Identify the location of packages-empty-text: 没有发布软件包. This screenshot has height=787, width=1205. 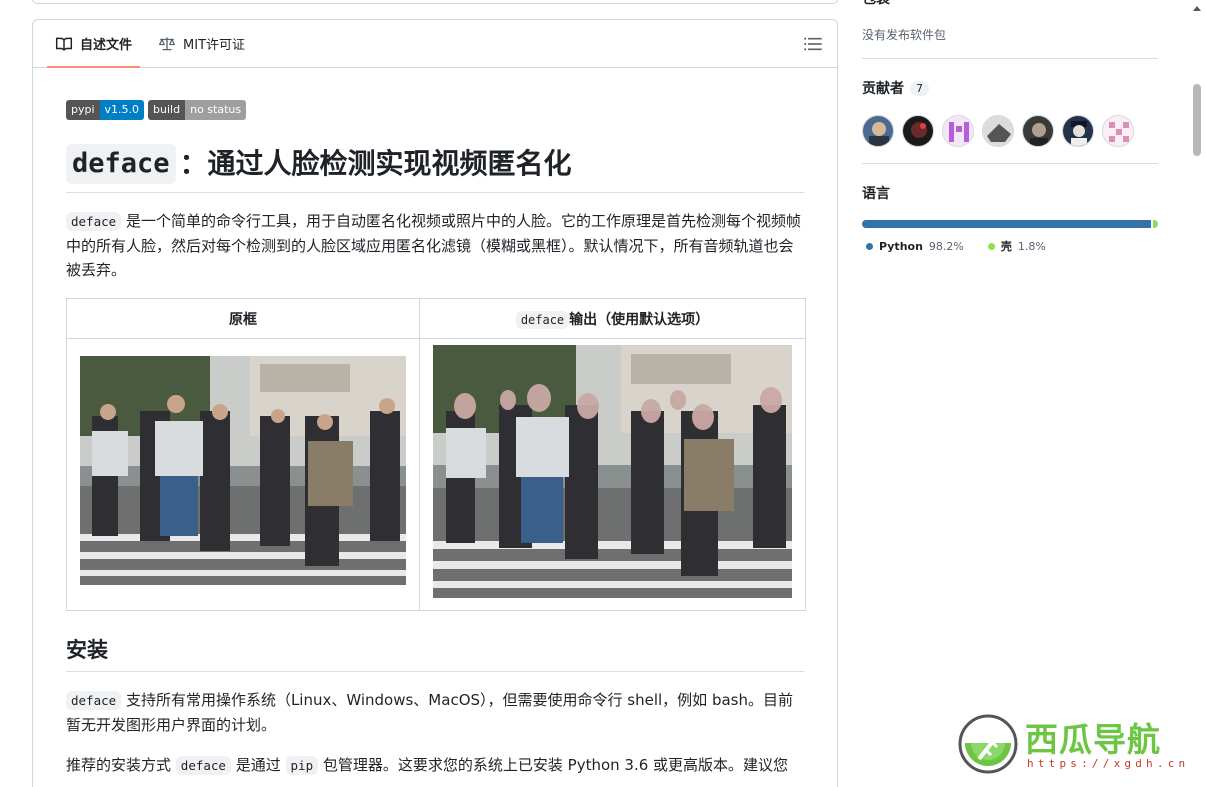
(904, 35).